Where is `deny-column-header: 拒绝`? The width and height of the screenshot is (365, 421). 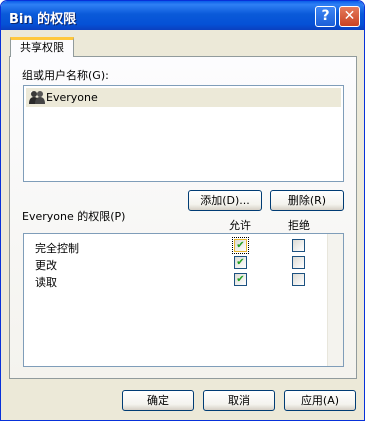
deny-column-header: 拒绝 is located at coordinates (299, 225).